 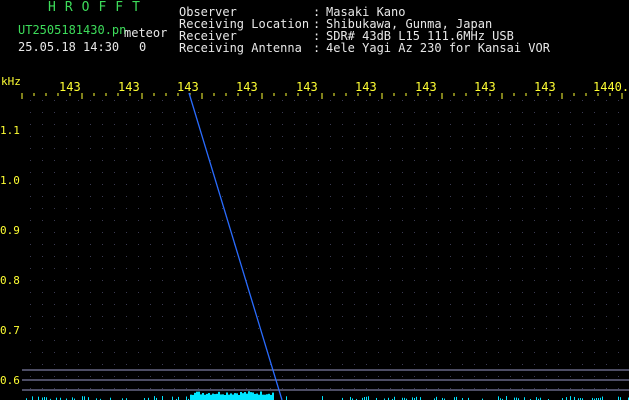 What do you see at coordinates (235, 246) in the screenshot?
I see `meteor-trace` at bounding box center [235, 246].